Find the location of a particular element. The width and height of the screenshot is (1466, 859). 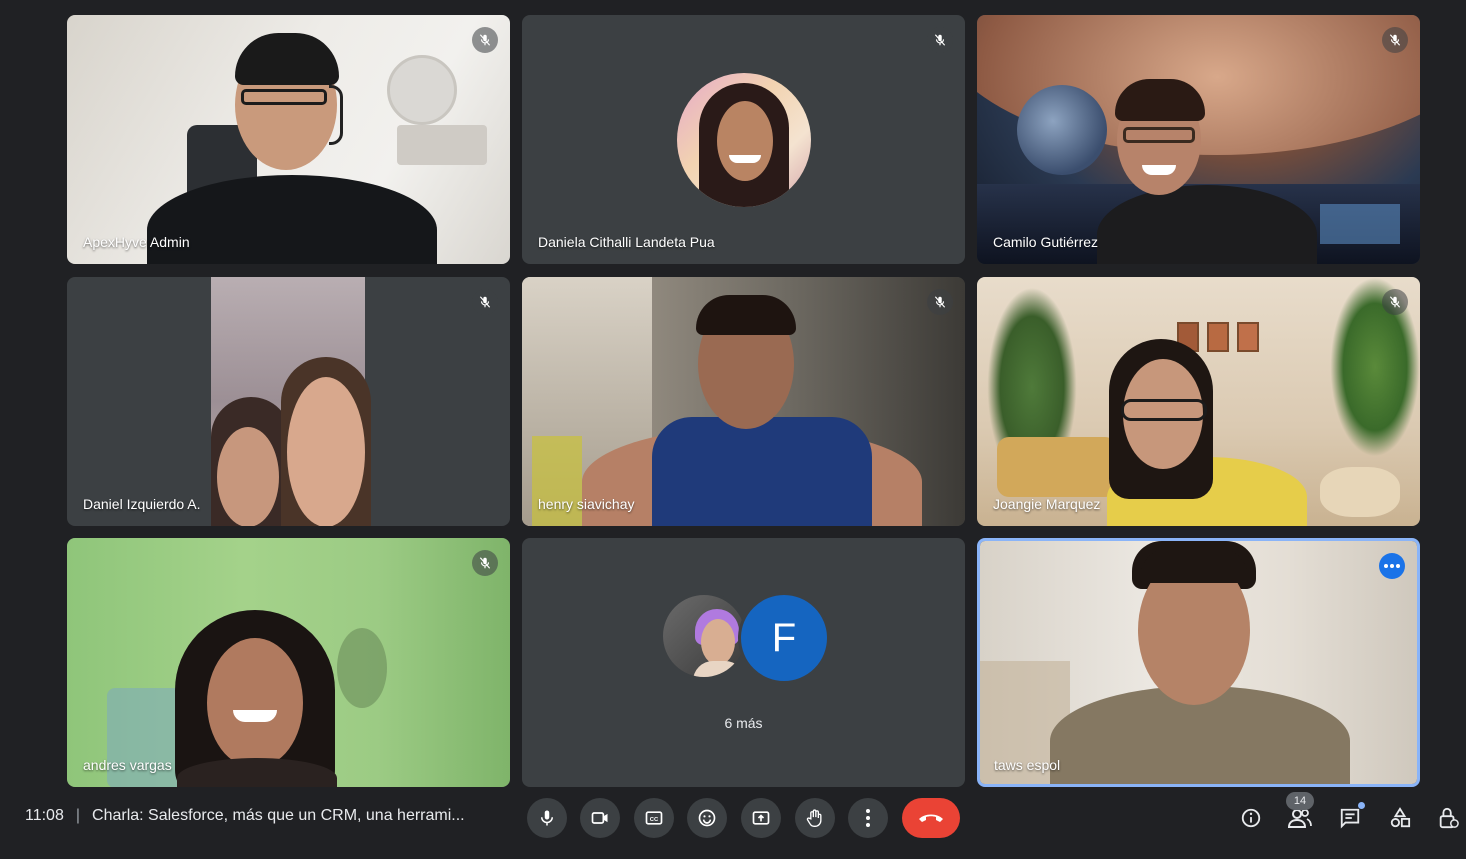

emoji-icon is located at coordinates (707, 818).